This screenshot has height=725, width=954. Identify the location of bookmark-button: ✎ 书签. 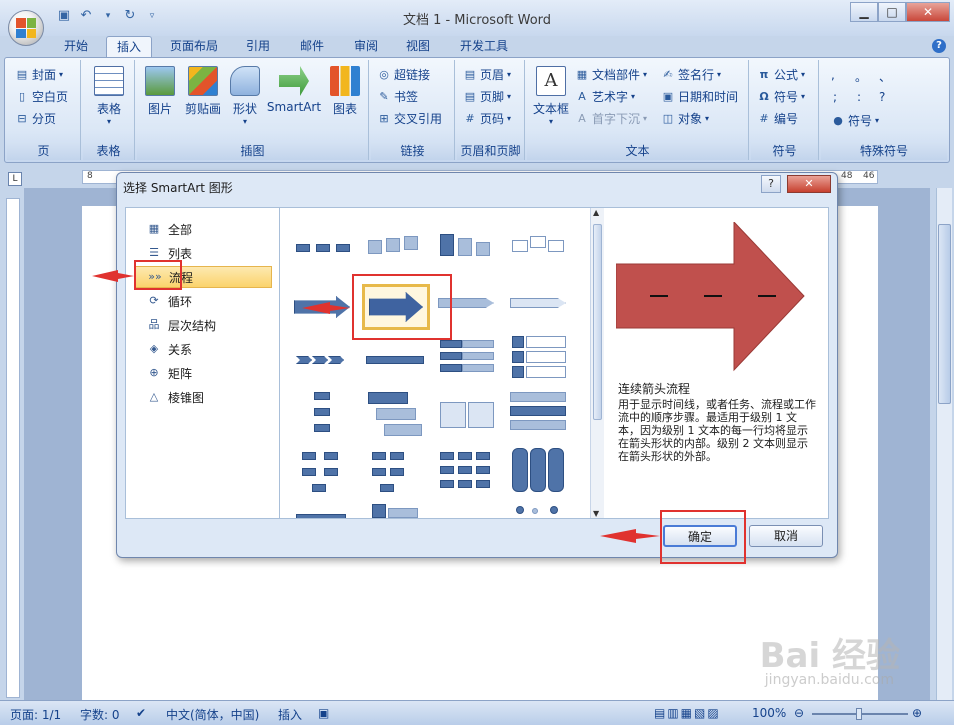
(397, 96).